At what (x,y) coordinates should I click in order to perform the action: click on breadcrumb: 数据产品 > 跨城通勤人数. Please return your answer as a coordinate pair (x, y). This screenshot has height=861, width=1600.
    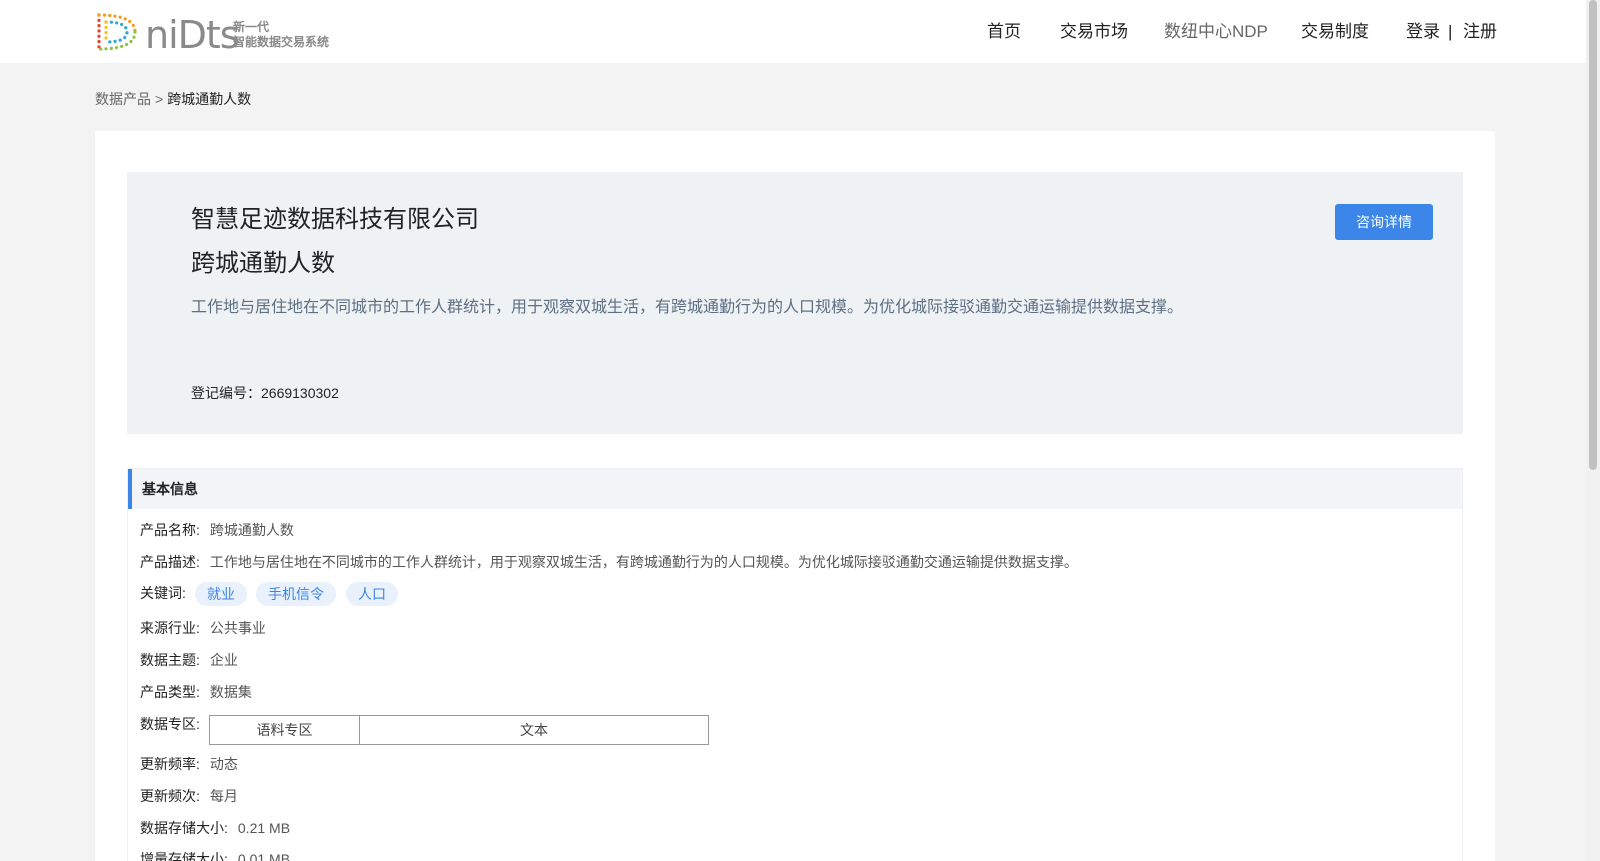
    Looking at the image, I should click on (173, 99).